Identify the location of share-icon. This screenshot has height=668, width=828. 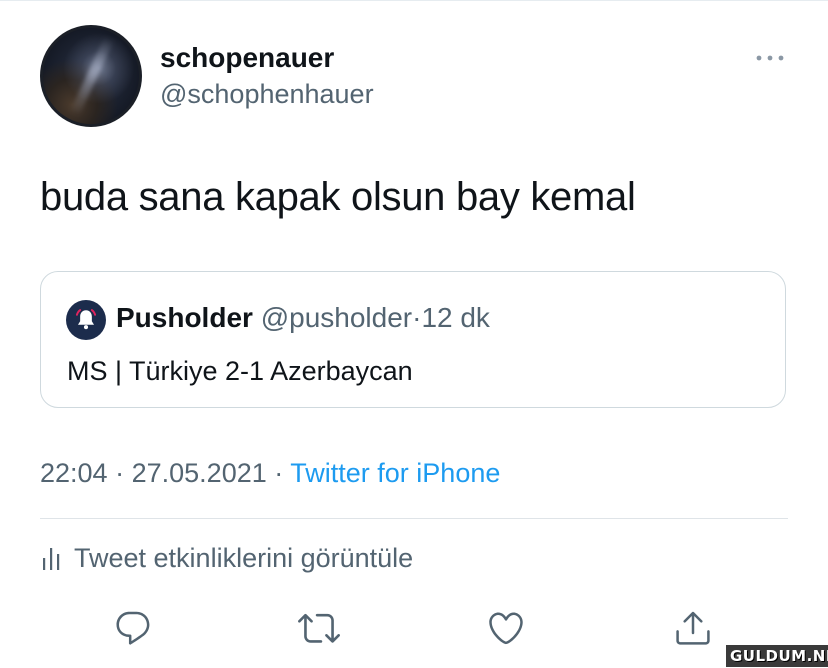
(693, 628).